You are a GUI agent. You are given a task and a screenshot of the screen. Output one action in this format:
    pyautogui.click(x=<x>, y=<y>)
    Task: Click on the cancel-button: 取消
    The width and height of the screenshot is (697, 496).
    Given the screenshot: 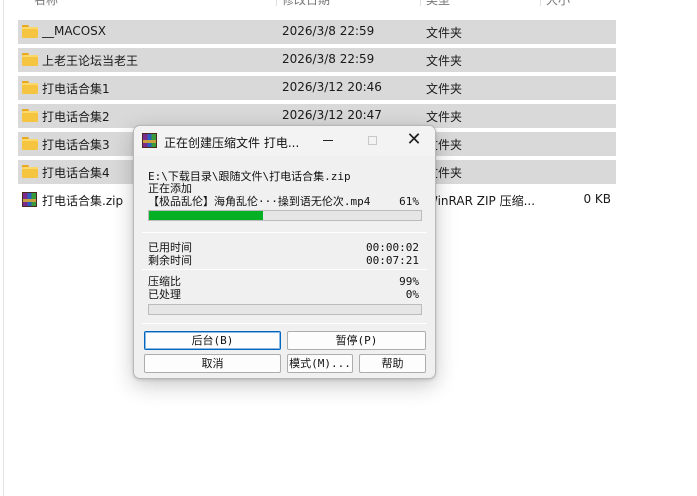 What is the action you would take?
    pyautogui.click(x=212, y=363)
    